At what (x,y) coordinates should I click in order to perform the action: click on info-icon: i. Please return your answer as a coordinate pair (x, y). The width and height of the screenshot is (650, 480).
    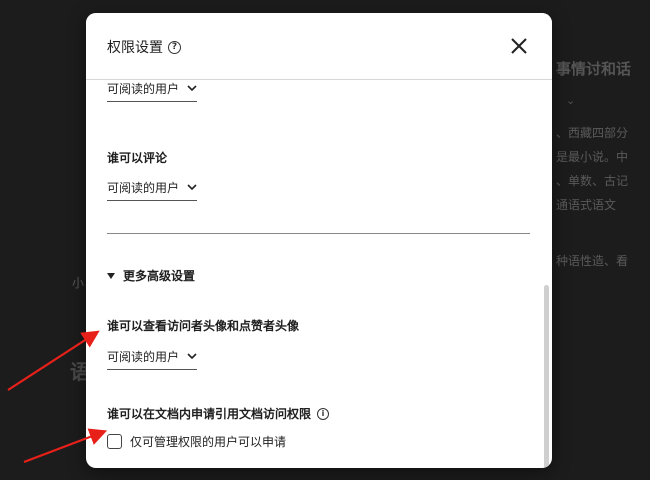
    Looking at the image, I should click on (323, 413).